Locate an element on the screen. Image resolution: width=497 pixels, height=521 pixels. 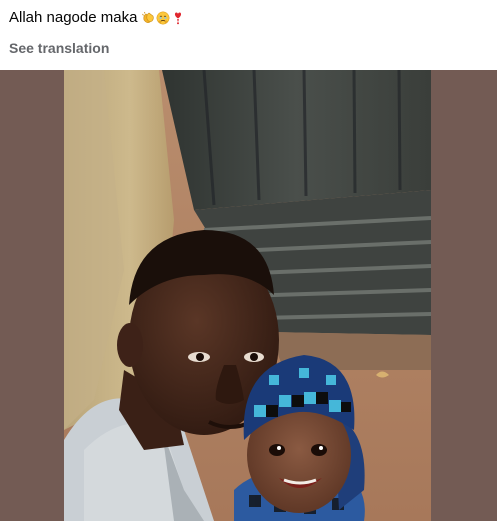
red-exclamation-emoji is located at coordinates (178, 18).